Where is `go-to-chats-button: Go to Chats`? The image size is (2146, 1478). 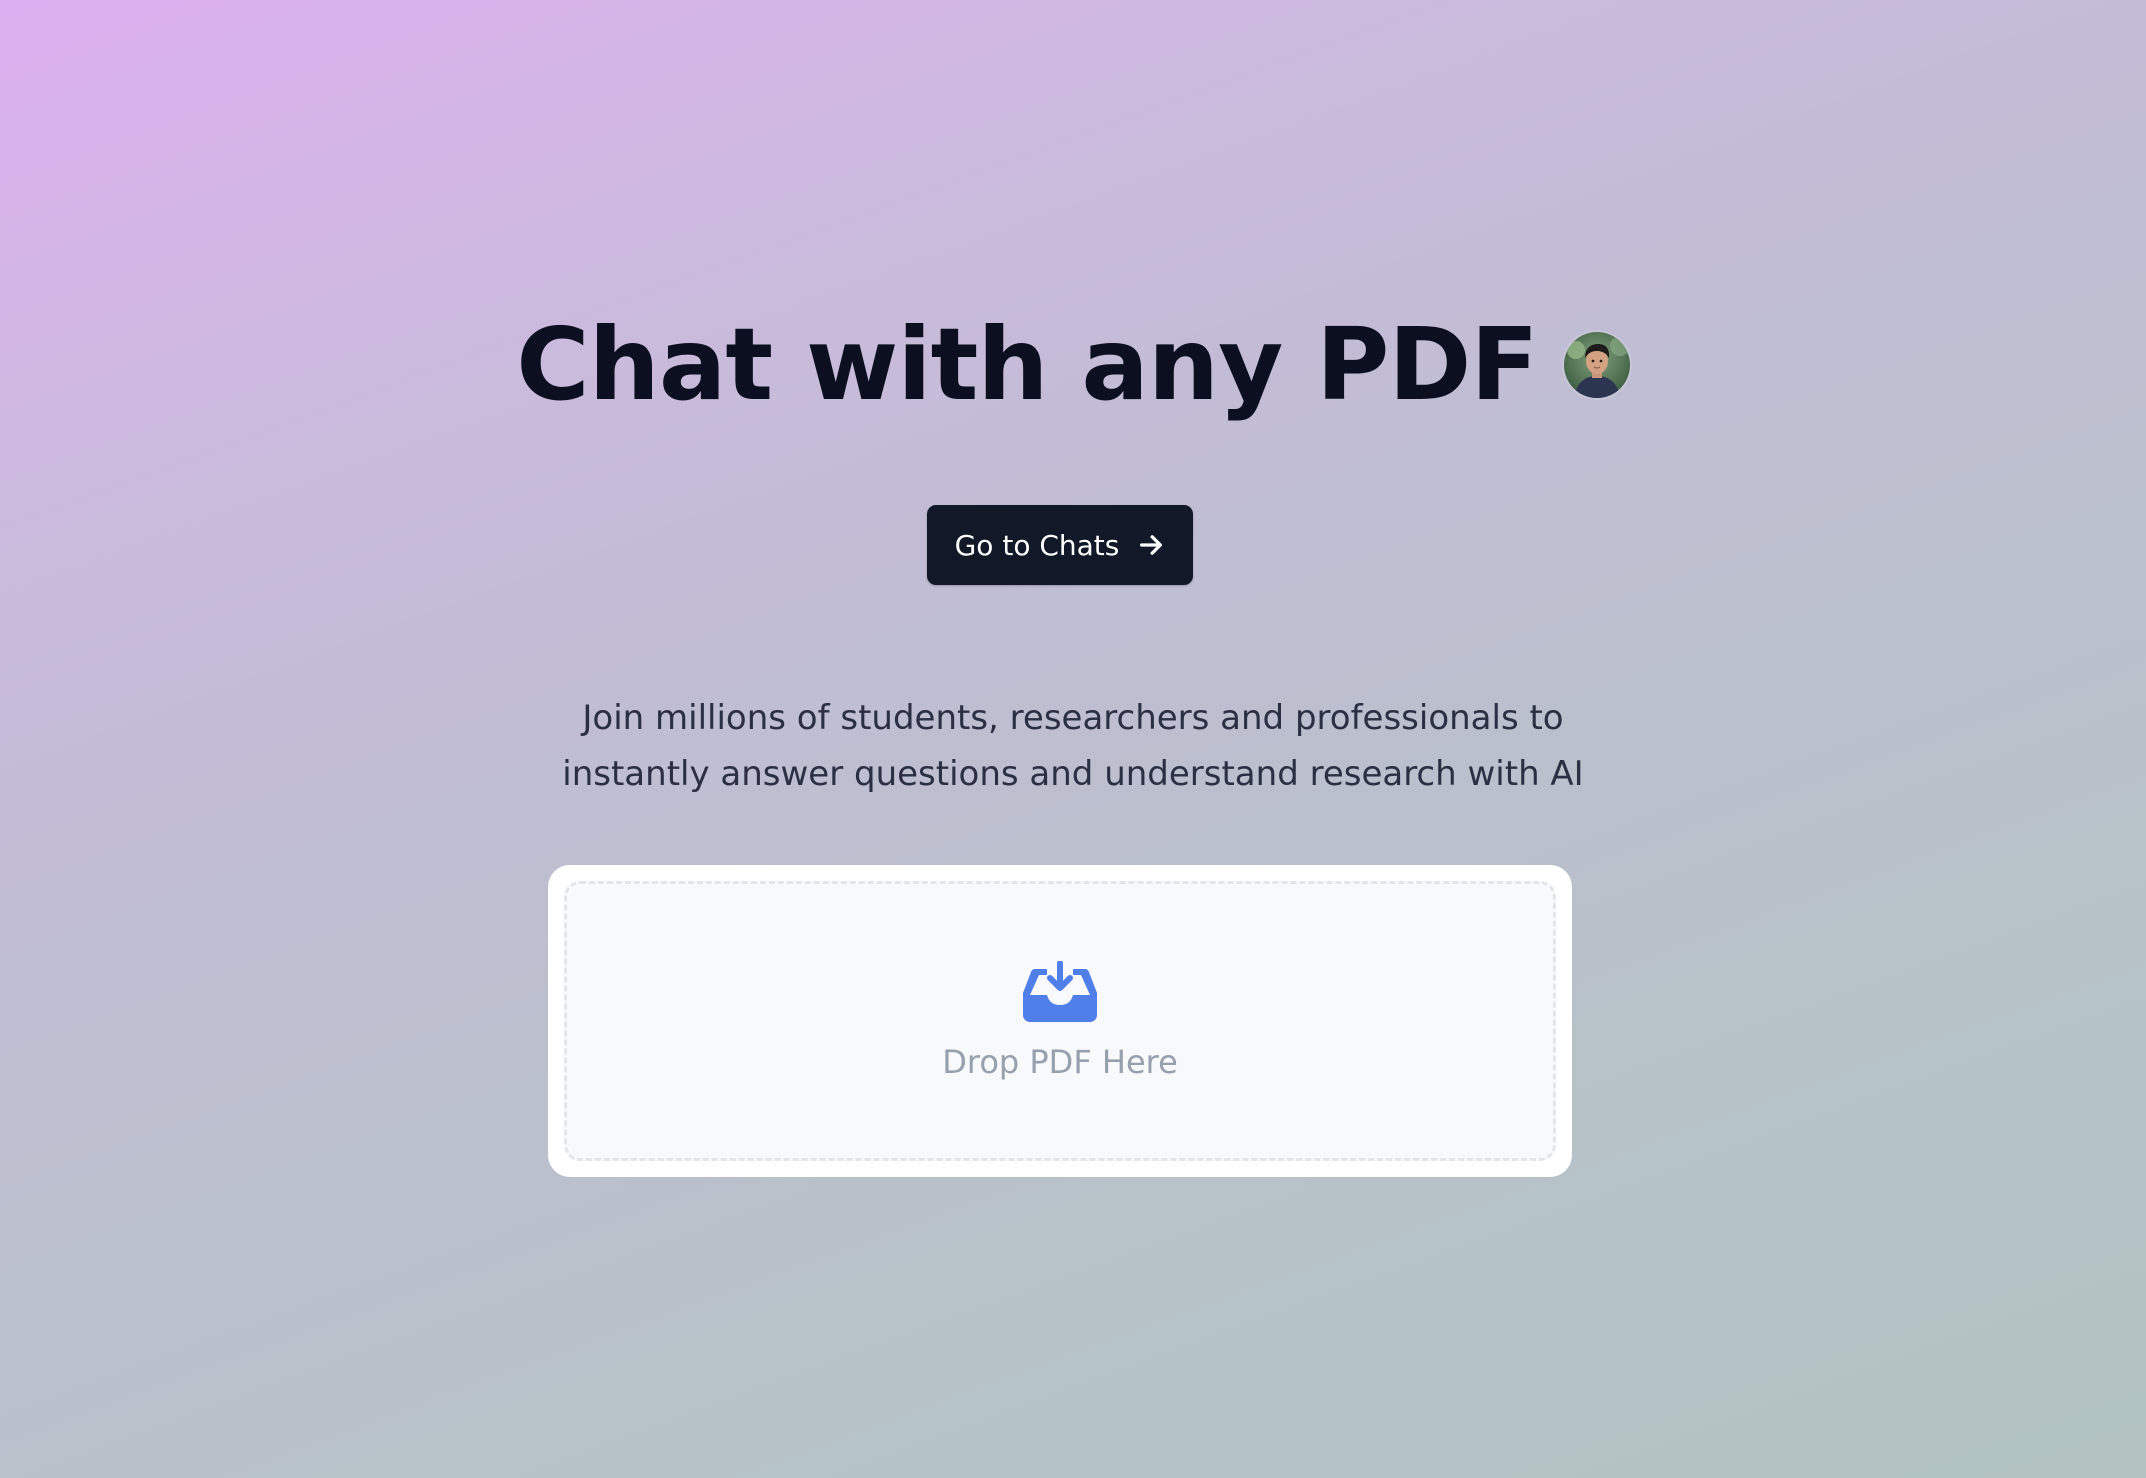
go-to-chats-button: Go to Chats is located at coordinates (1060, 545).